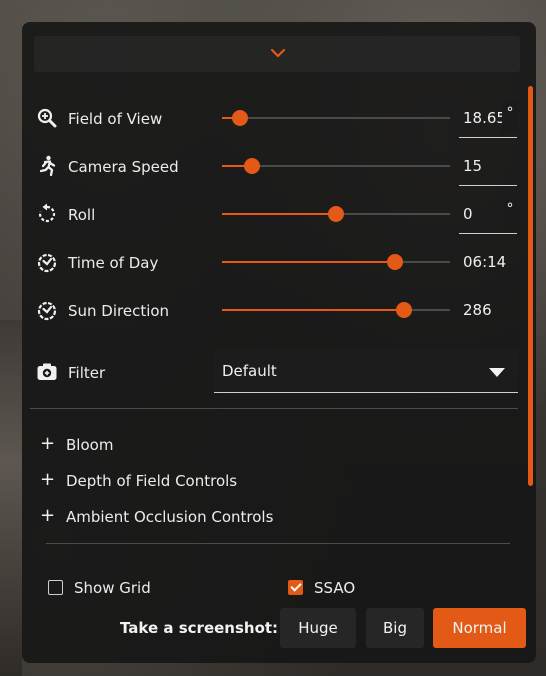 This screenshot has width=546, height=676. I want to click on roll-slider, so click(336, 214).